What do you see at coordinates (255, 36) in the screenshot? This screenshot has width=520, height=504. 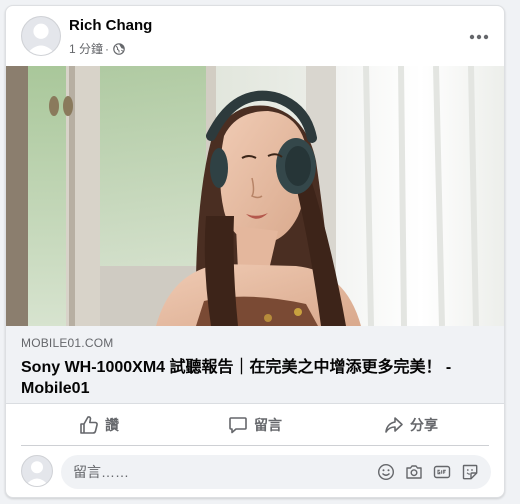 I see `post-header: Rich Chang 1 分鐘 ·` at bounding box center [255, 36].